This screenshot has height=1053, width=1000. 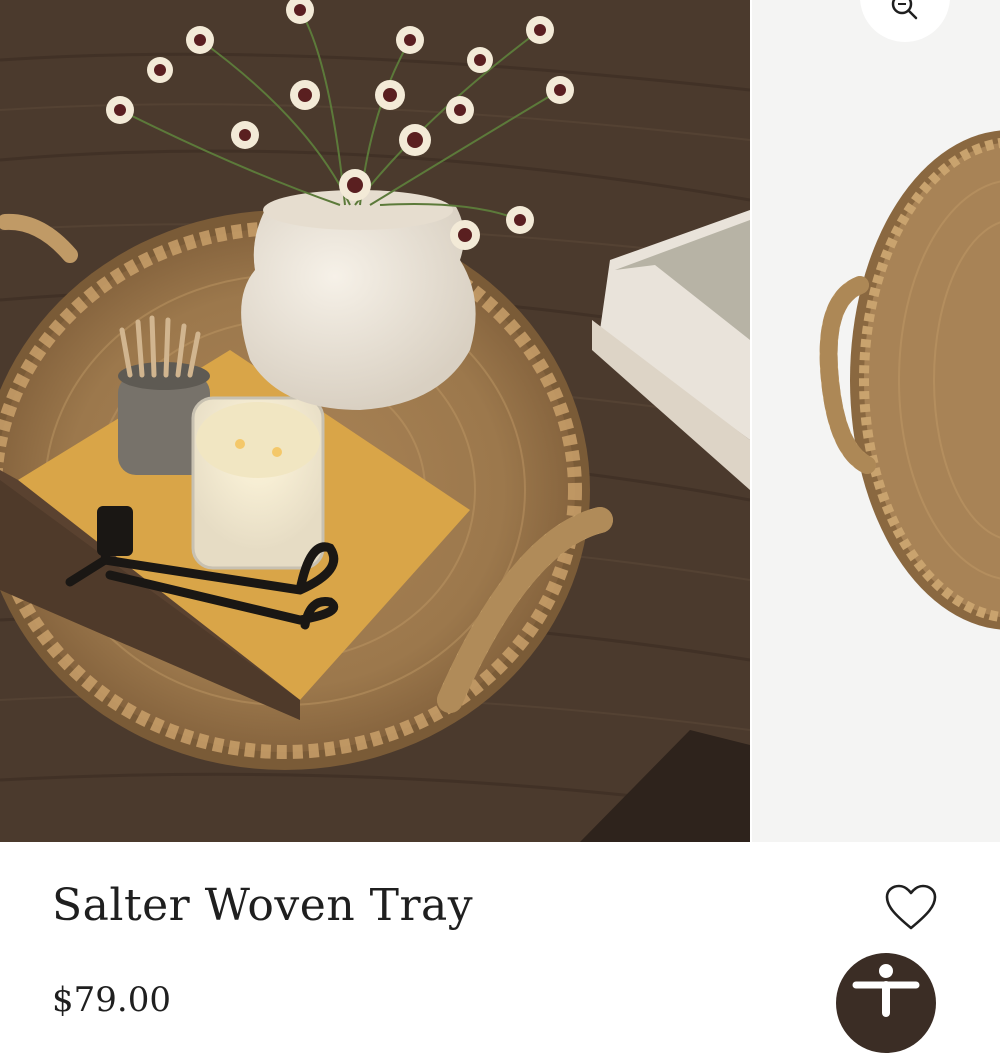 I want to click on heart-outline-icon, so click(x=911, y=907).